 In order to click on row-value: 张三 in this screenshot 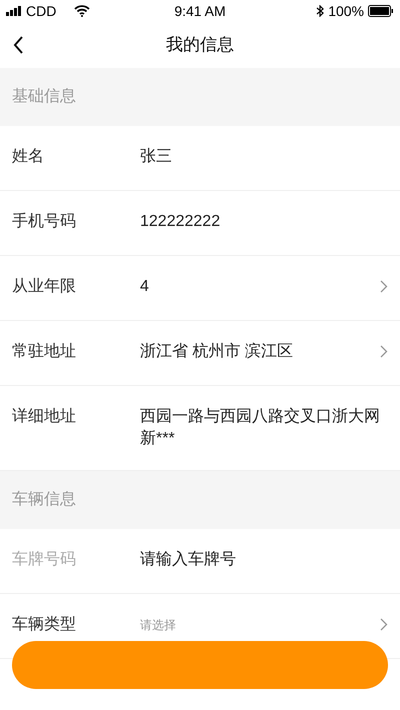, I will do `click(156, 156)`.